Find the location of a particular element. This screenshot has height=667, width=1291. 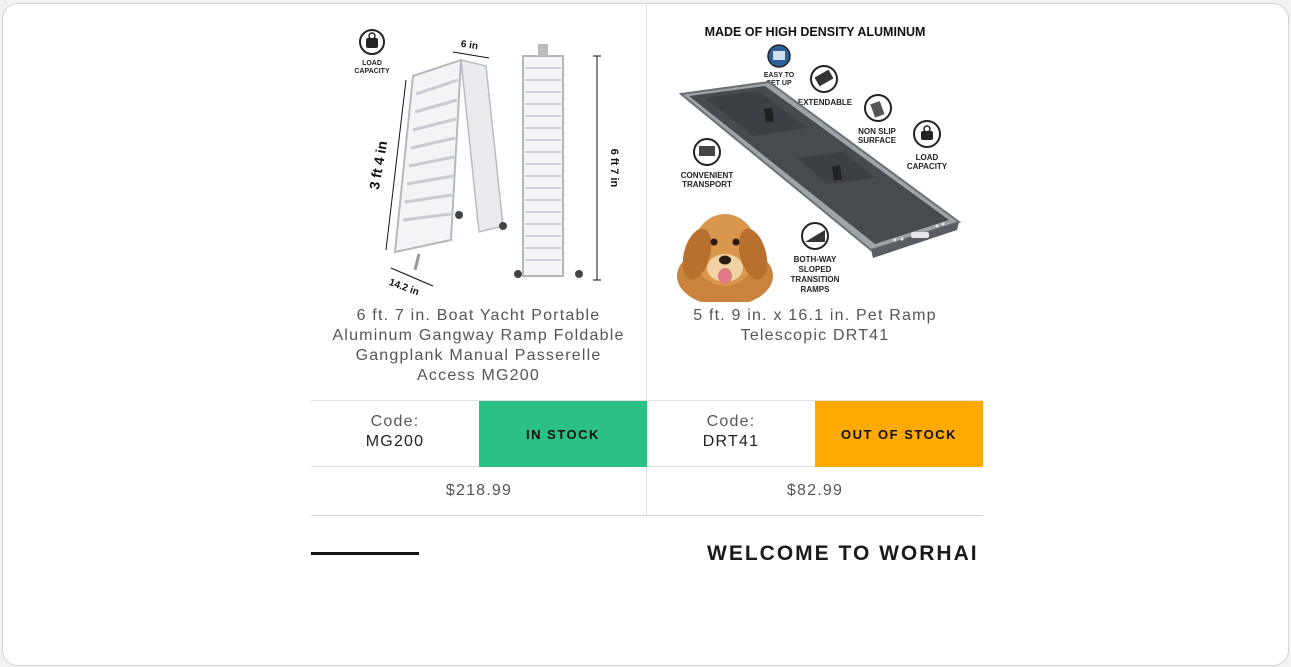

svg-text: MADE OF HIGH DENSITY ALUMINUM is located at coordinates (815, 32).